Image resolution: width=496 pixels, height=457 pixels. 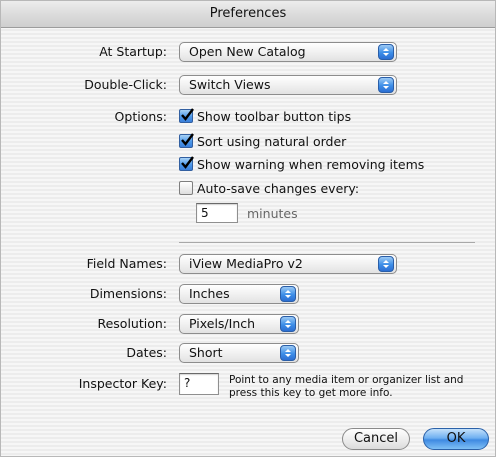 I want to click on checkbox-unchecked-icon, so click(x=186, y=188).